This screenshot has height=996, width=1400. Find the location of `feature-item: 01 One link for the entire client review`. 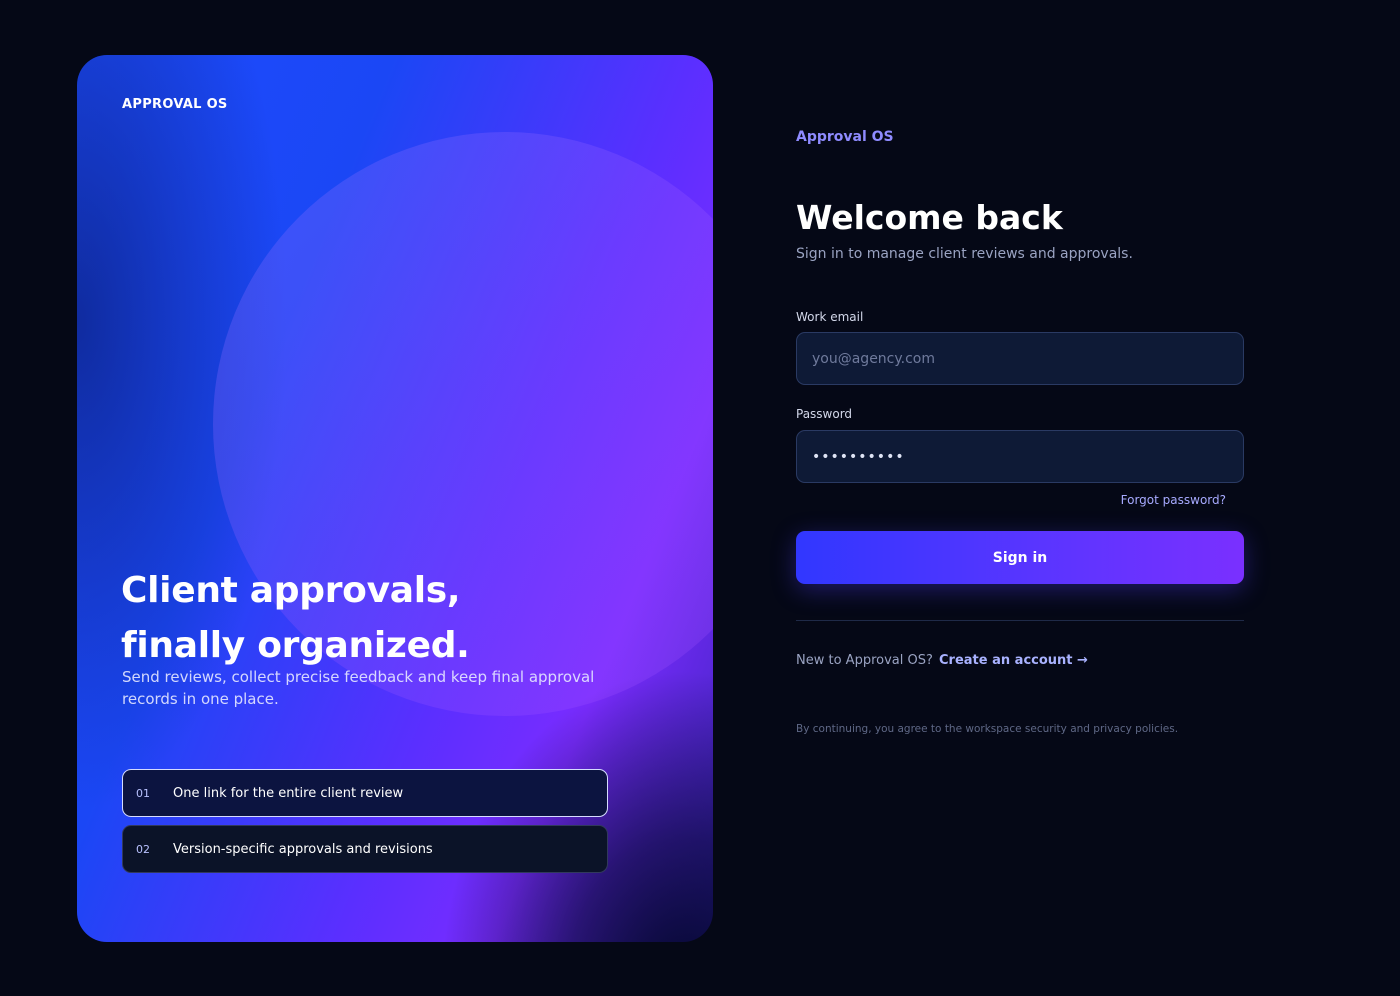

feature-item: 01 One link for the entire client review is located at coordinates (365, 793).